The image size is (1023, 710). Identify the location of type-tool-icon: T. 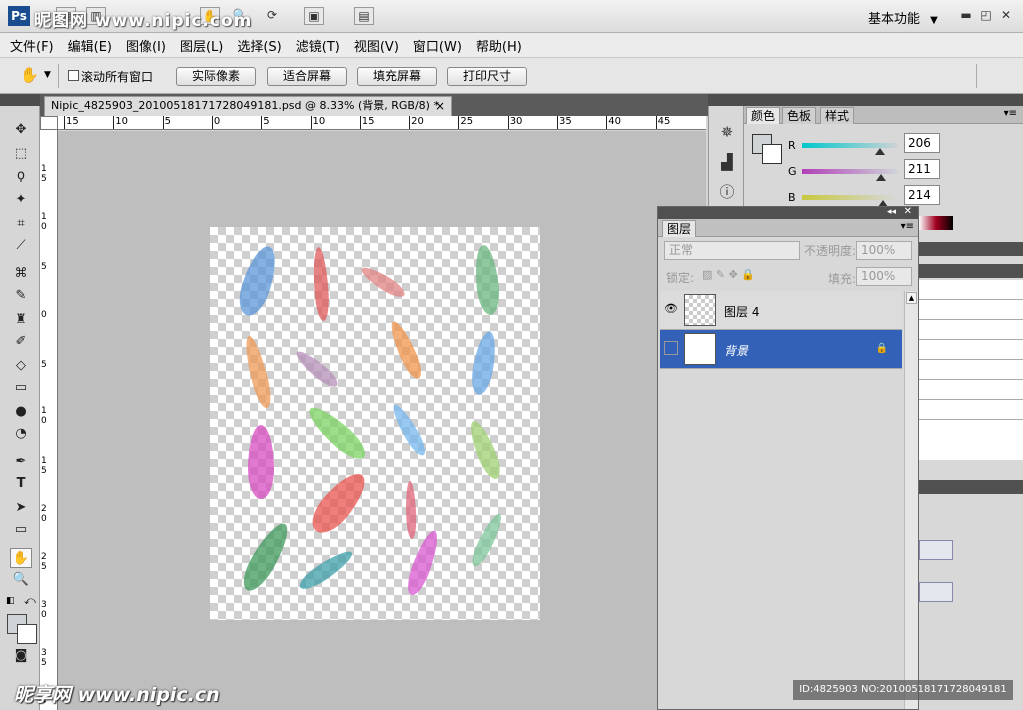
(21, 484).